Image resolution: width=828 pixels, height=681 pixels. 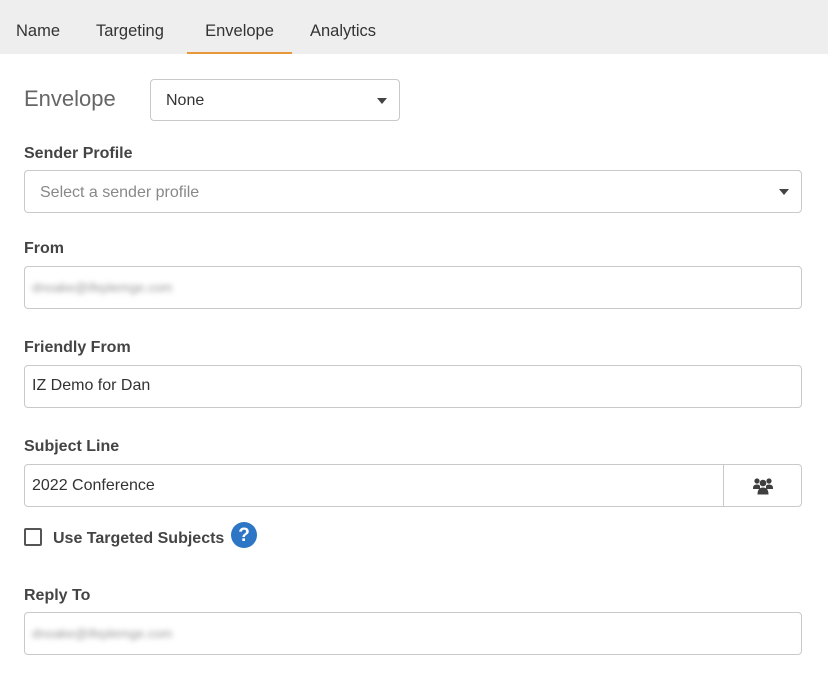 I want to click on sender-profile-select: Select a sender profile, so click(x=413, y=191).